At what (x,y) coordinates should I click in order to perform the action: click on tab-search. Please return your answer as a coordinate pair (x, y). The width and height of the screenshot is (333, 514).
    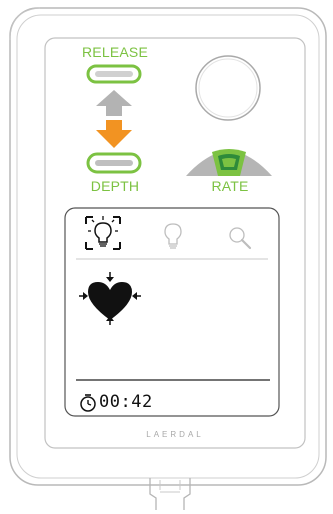
    Looking at the image, I should click on (240, 238).